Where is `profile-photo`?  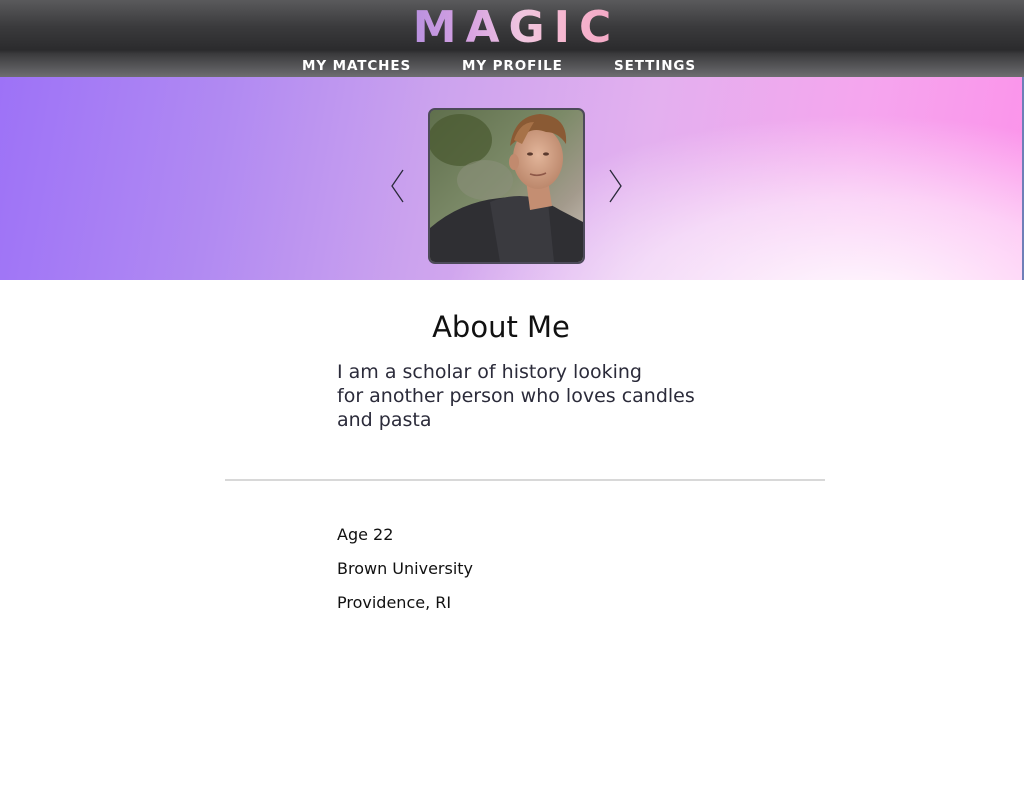
profile-photo is located at coordinates (506, 186).